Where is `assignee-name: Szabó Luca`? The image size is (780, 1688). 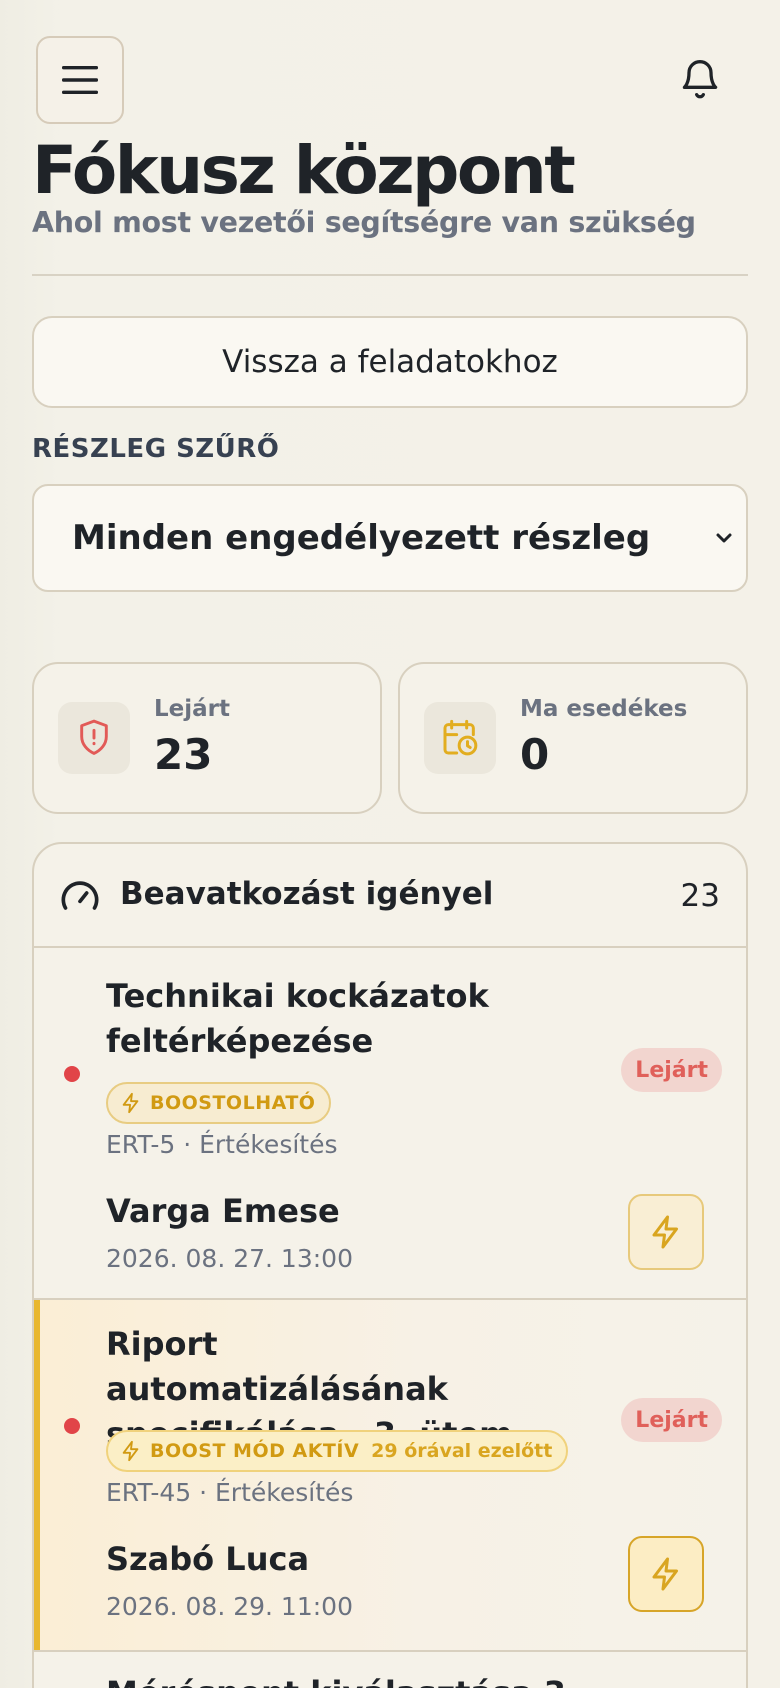 assignee-name: Szabó Luca is located at coordinates (208, 1559).